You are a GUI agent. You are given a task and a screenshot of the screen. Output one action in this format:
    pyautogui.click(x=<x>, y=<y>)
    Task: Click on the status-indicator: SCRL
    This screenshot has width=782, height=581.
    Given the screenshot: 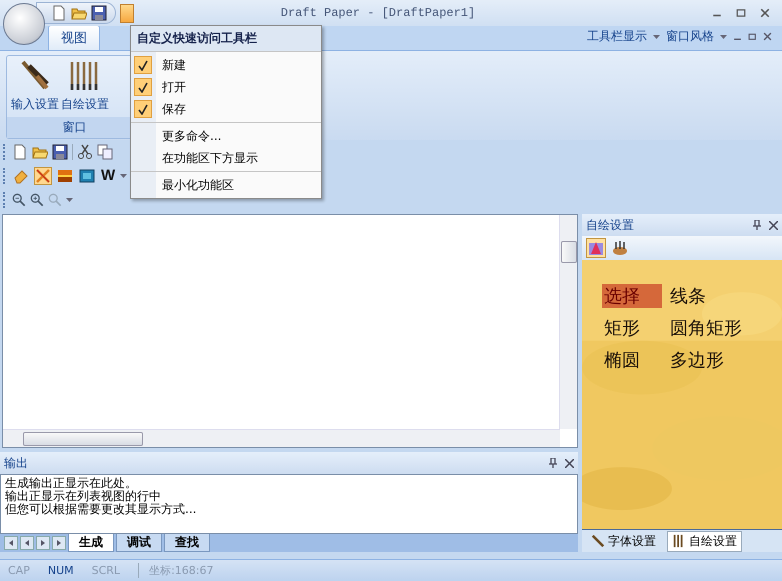 What is the action you would take?
    pyautogui.click(x=106, y=570)
    